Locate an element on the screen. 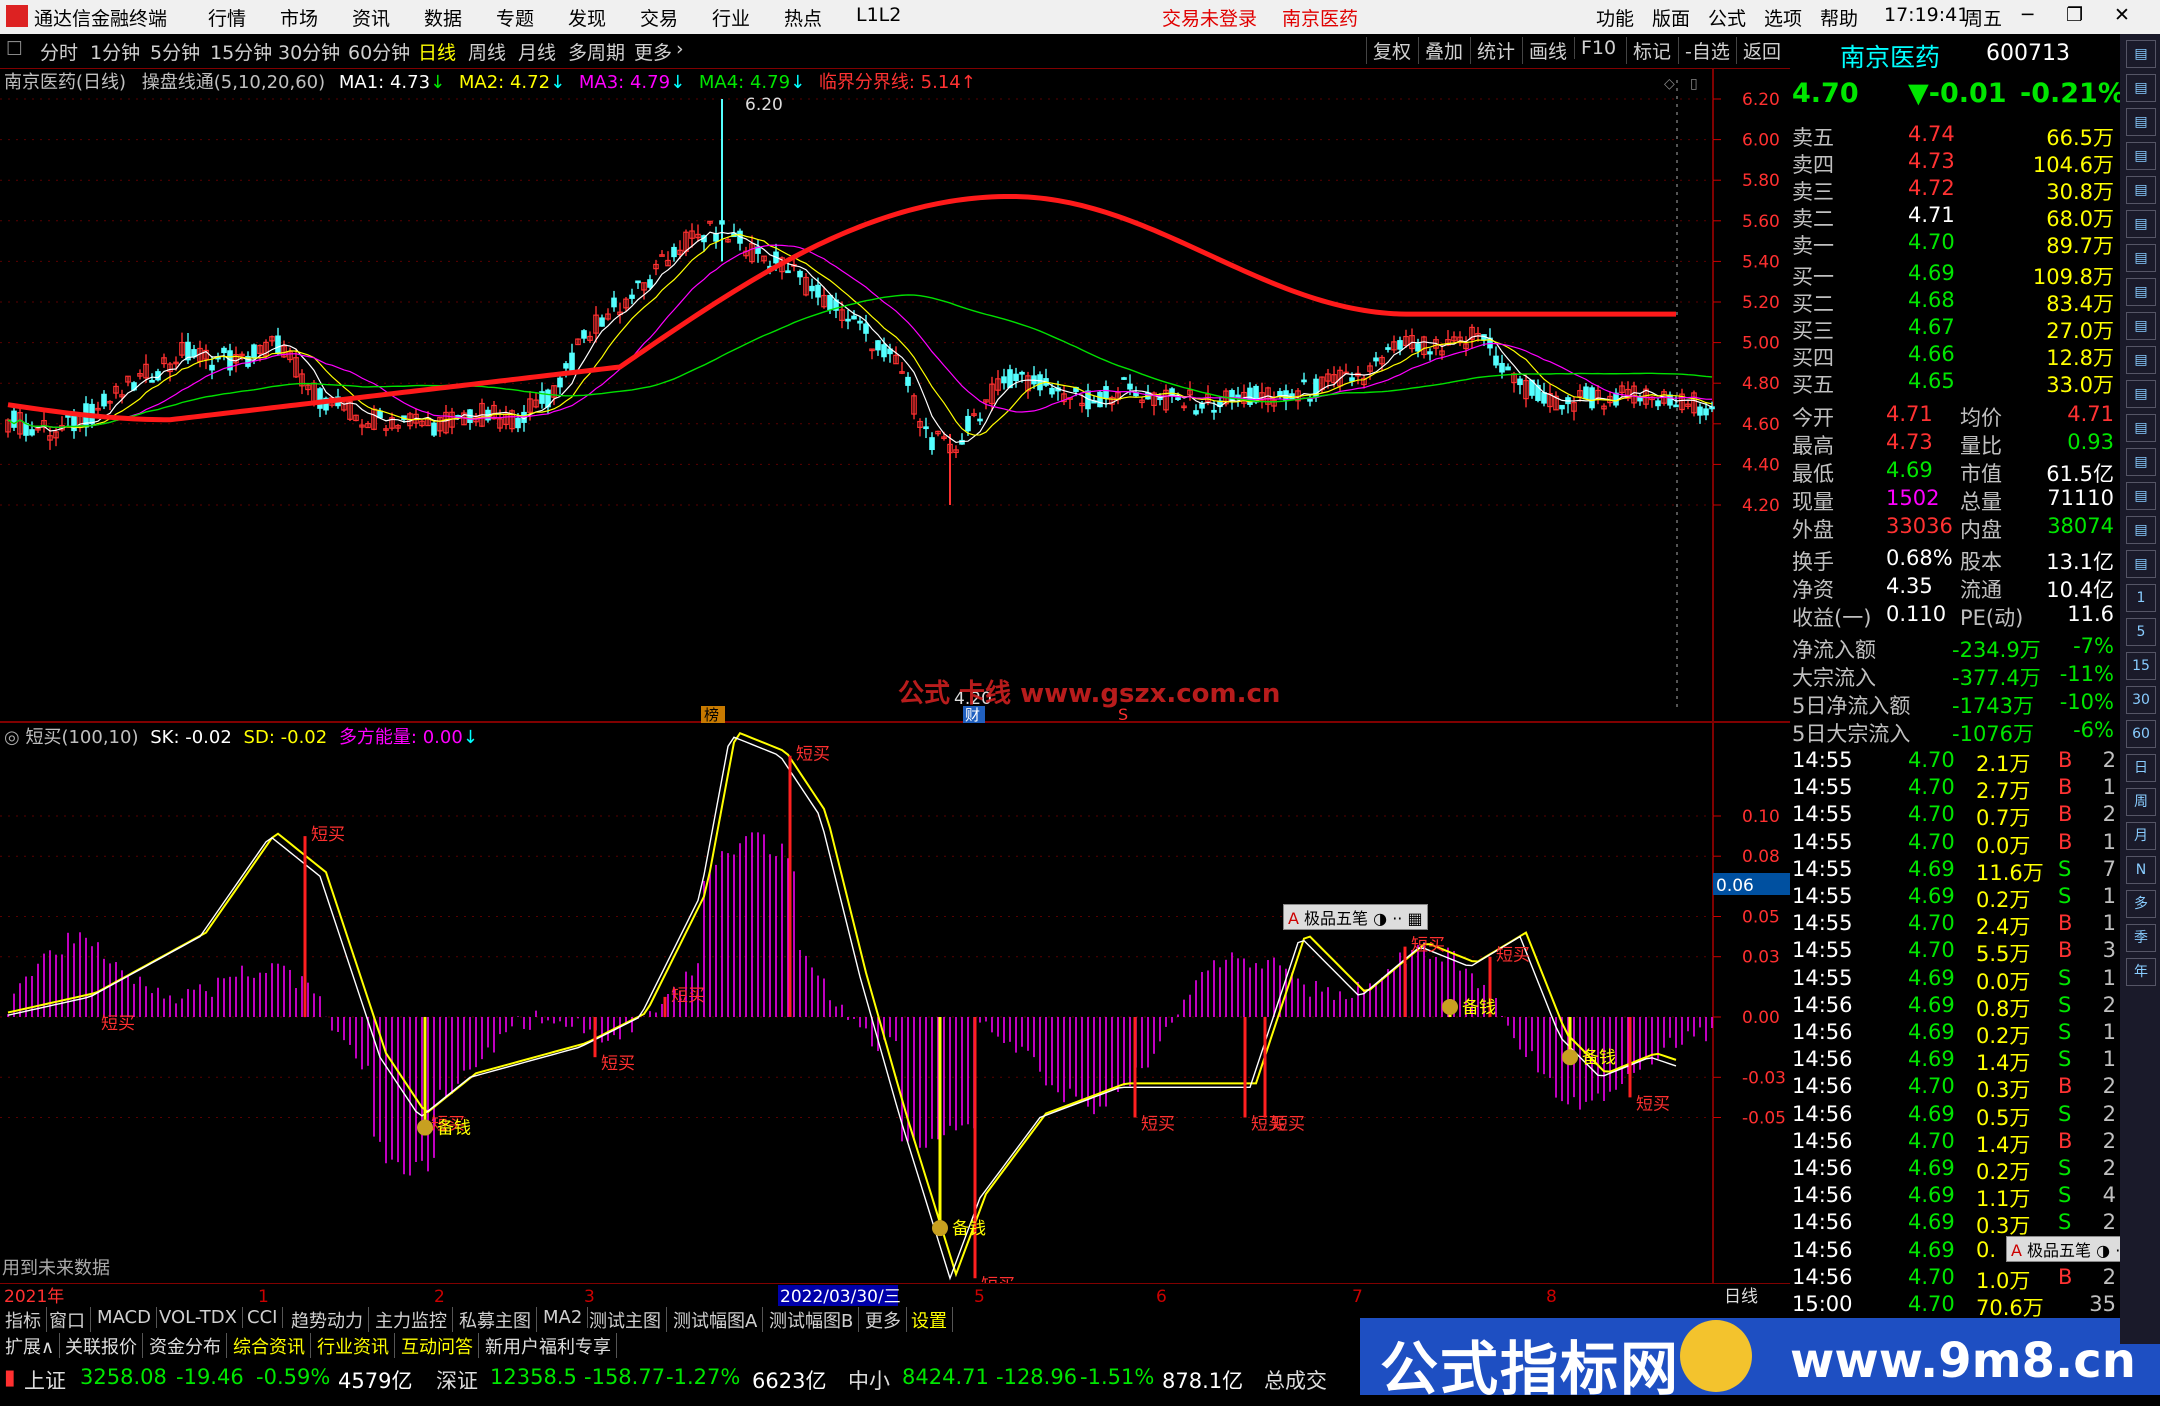 The width and height of the screenshot is (2160, 1406). tool-period-button: 1 is located at coordinates (2141, 598).